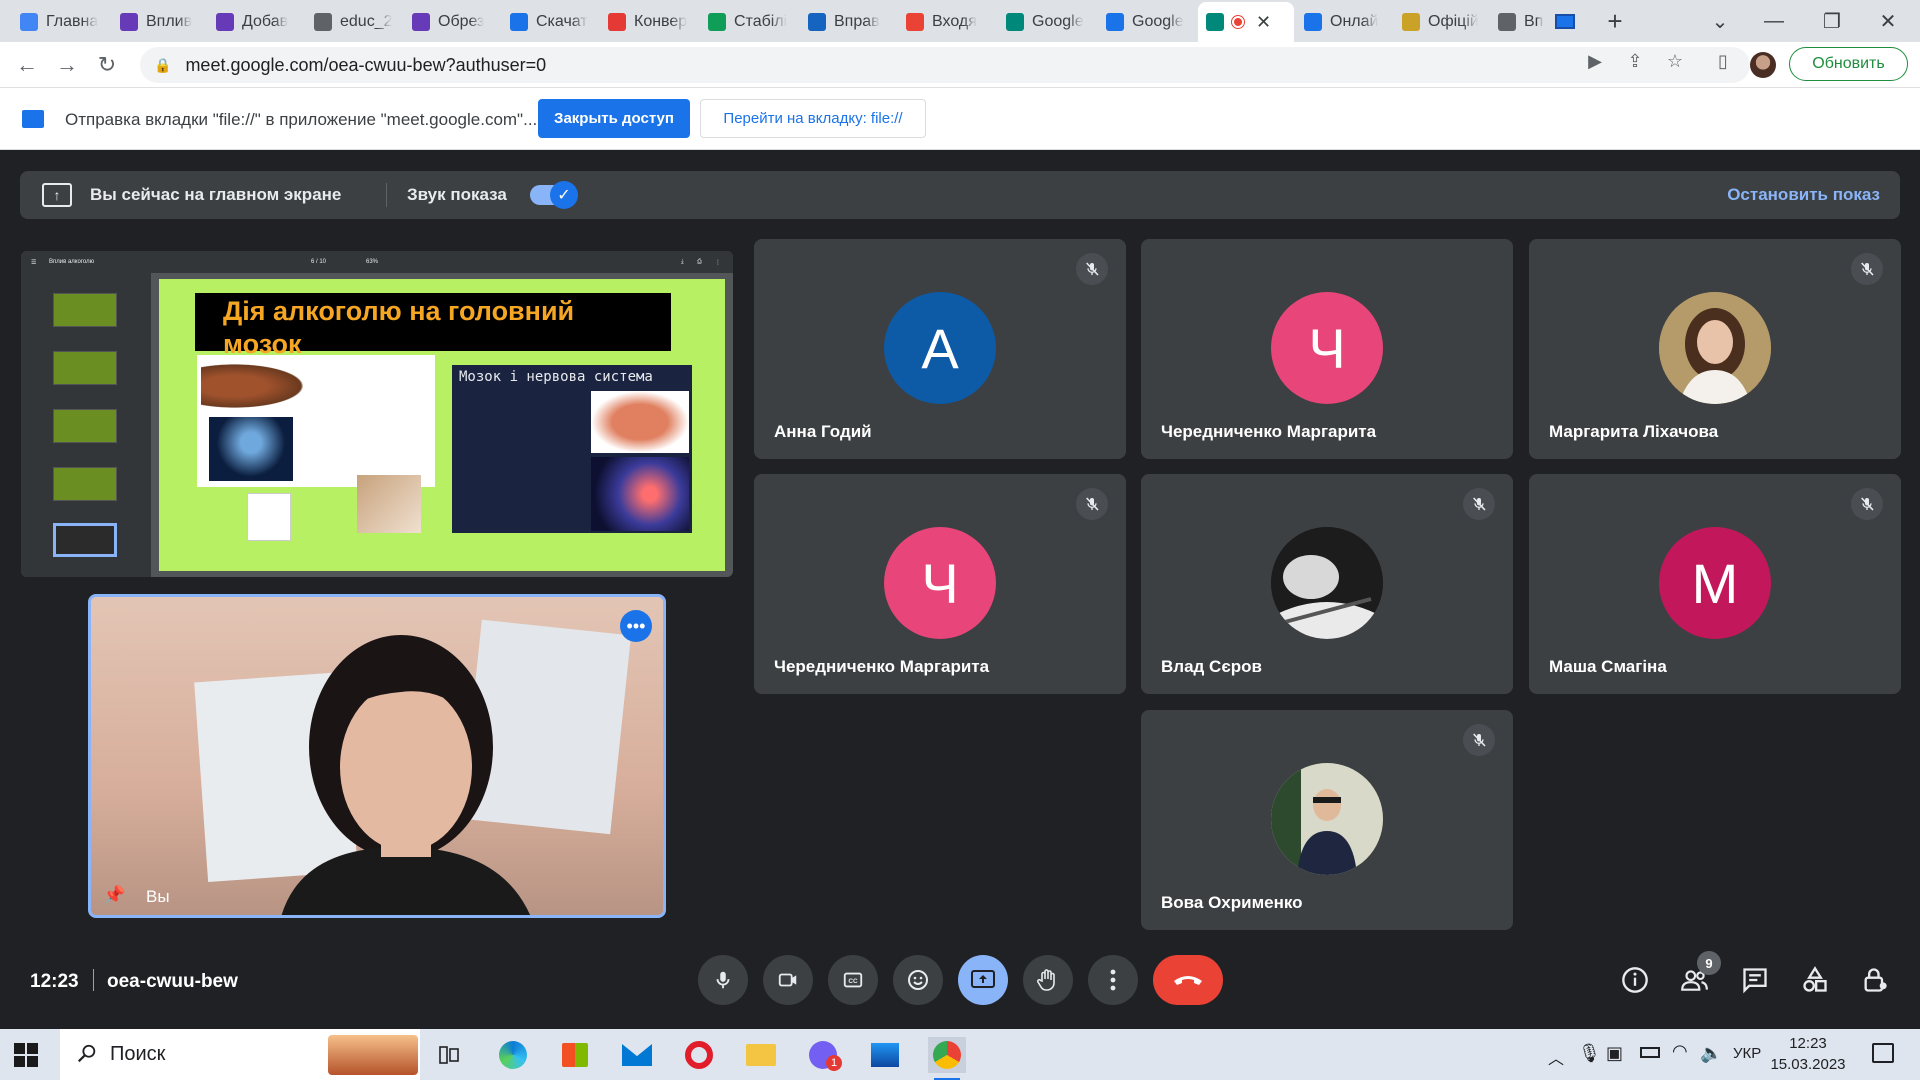 The width and height of the screenshot is (1920, 1080). Describe the element at coordinates (648, 21) in the screenshot. I see `browser-tab: Конвер` at that location.